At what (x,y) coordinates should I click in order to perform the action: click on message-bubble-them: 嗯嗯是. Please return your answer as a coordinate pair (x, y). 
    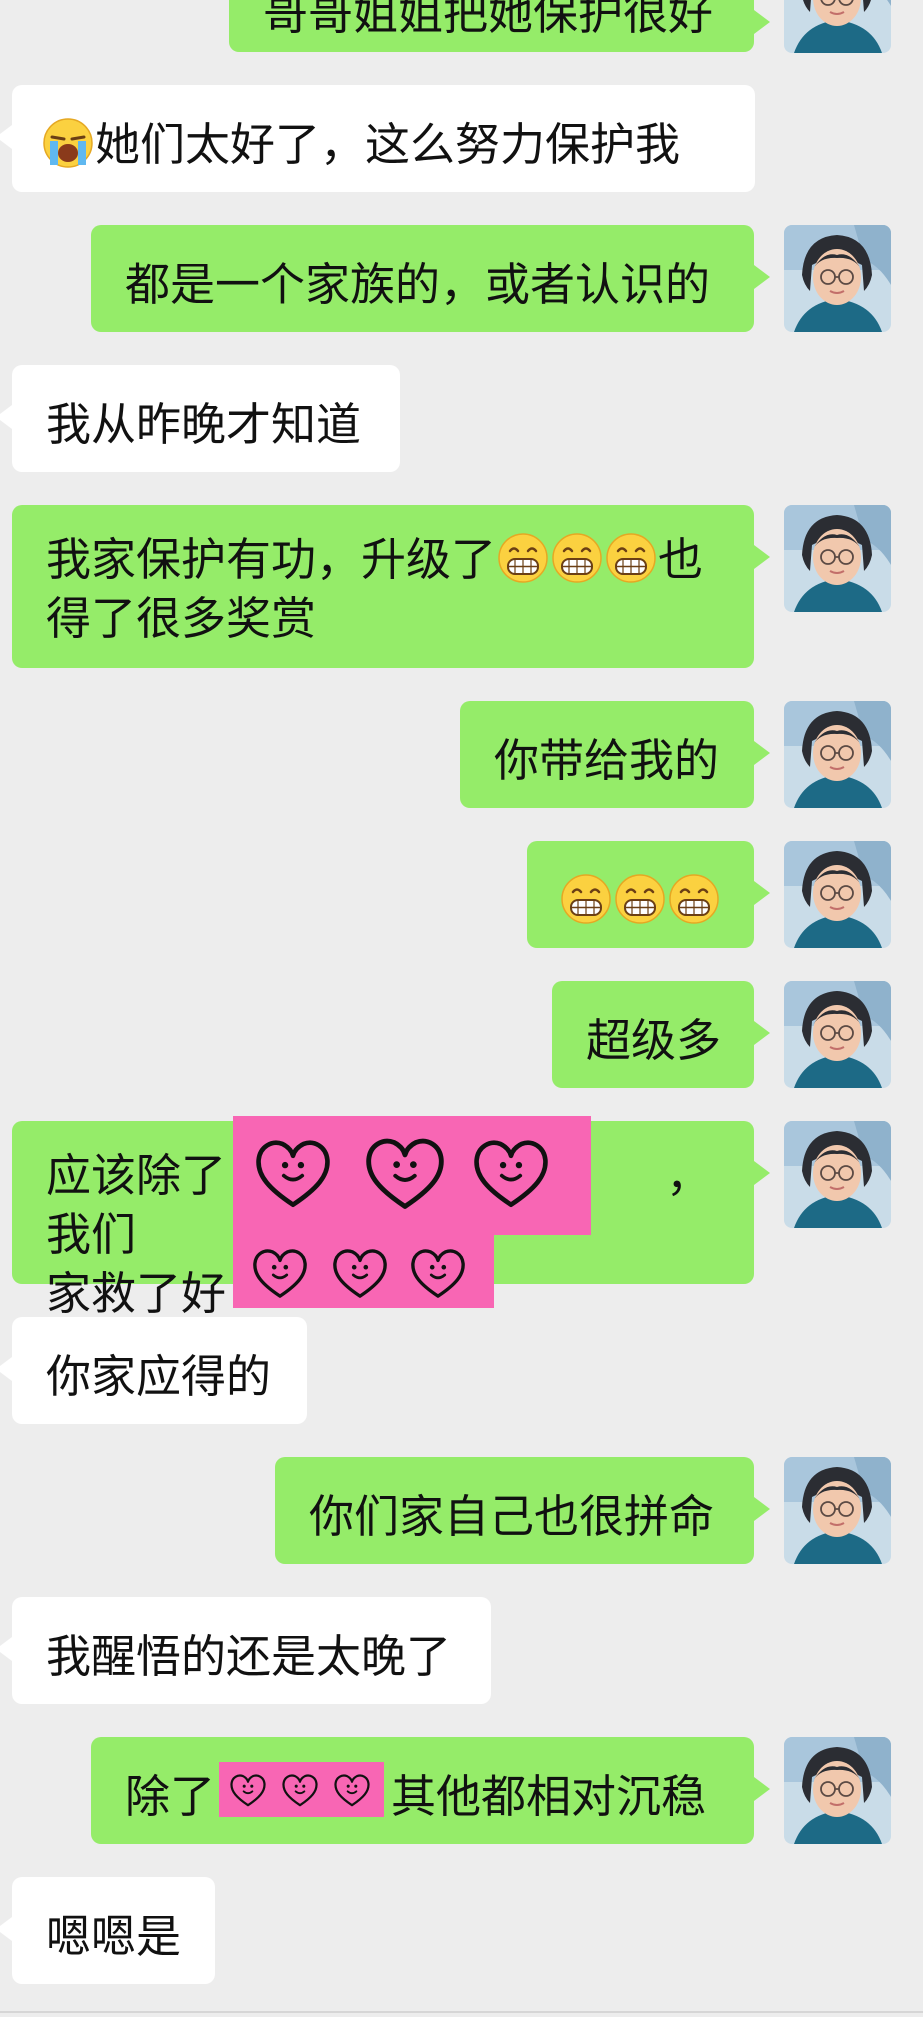
    Looking at the image, I should click on (107, 1930).